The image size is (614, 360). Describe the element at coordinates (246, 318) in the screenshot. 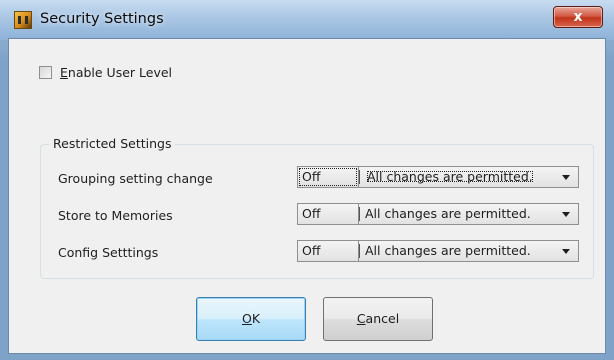

I see `ok-mnemonic: O` at that location.